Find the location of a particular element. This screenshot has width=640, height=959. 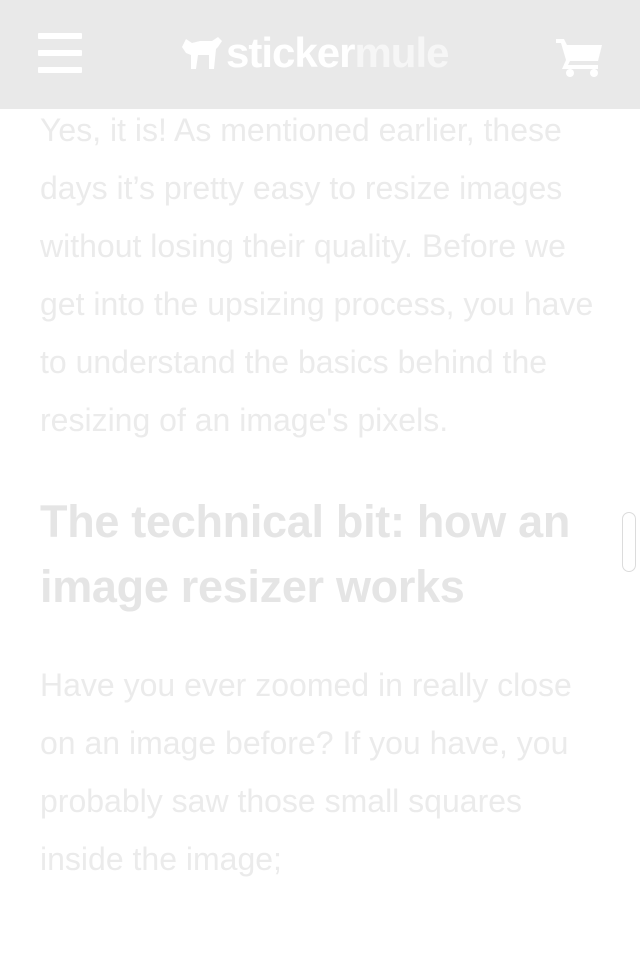

logo-text-sticker: sticker is located at coordinates (290, 52).